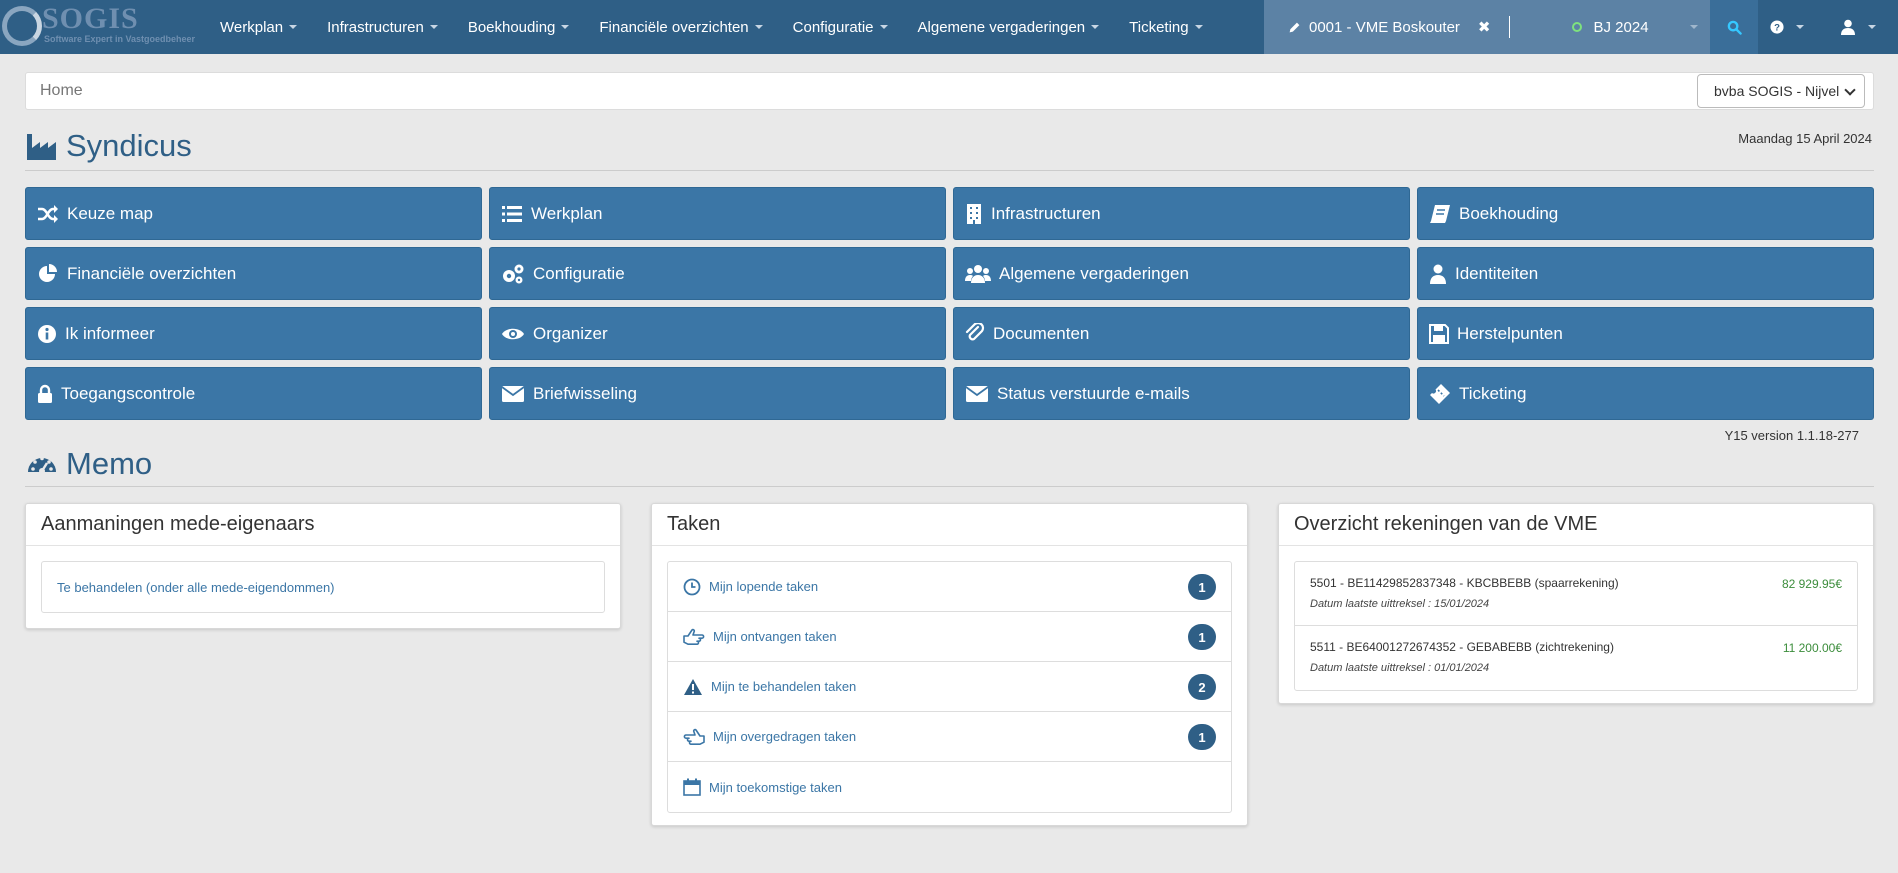 This screenshot has height=873, width=1898. What do you see at coordinates (253, 273) in the screenshot?
I see `tile-financiele-overzichten: Financiële overzichten` at bounding box center [253, 273].